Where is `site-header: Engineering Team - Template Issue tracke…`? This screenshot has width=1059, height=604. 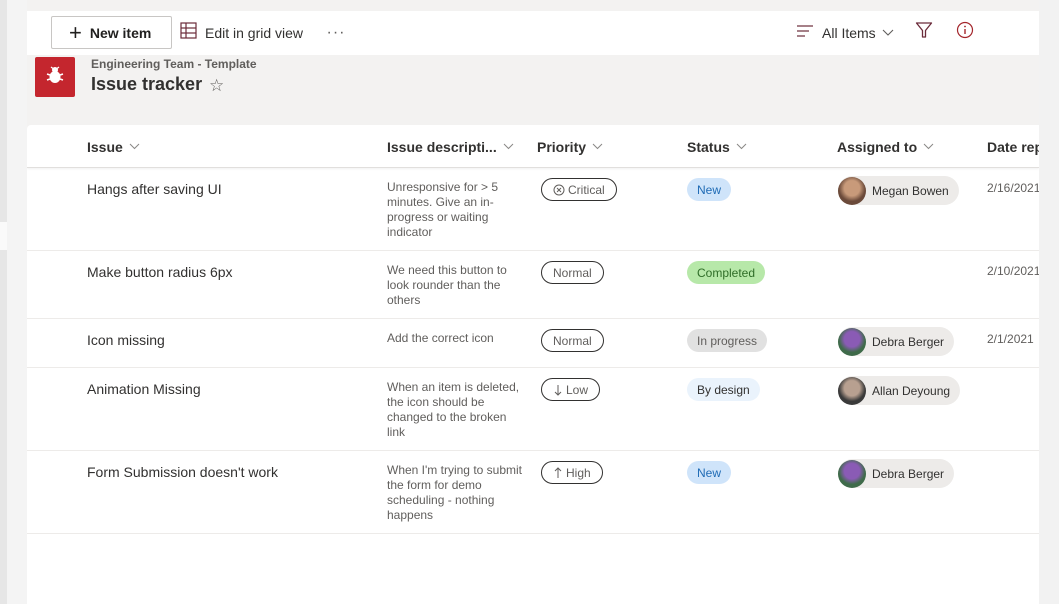 site-header: Engineering Team - Template Issue tracke… is located at coordinates (533, 90).